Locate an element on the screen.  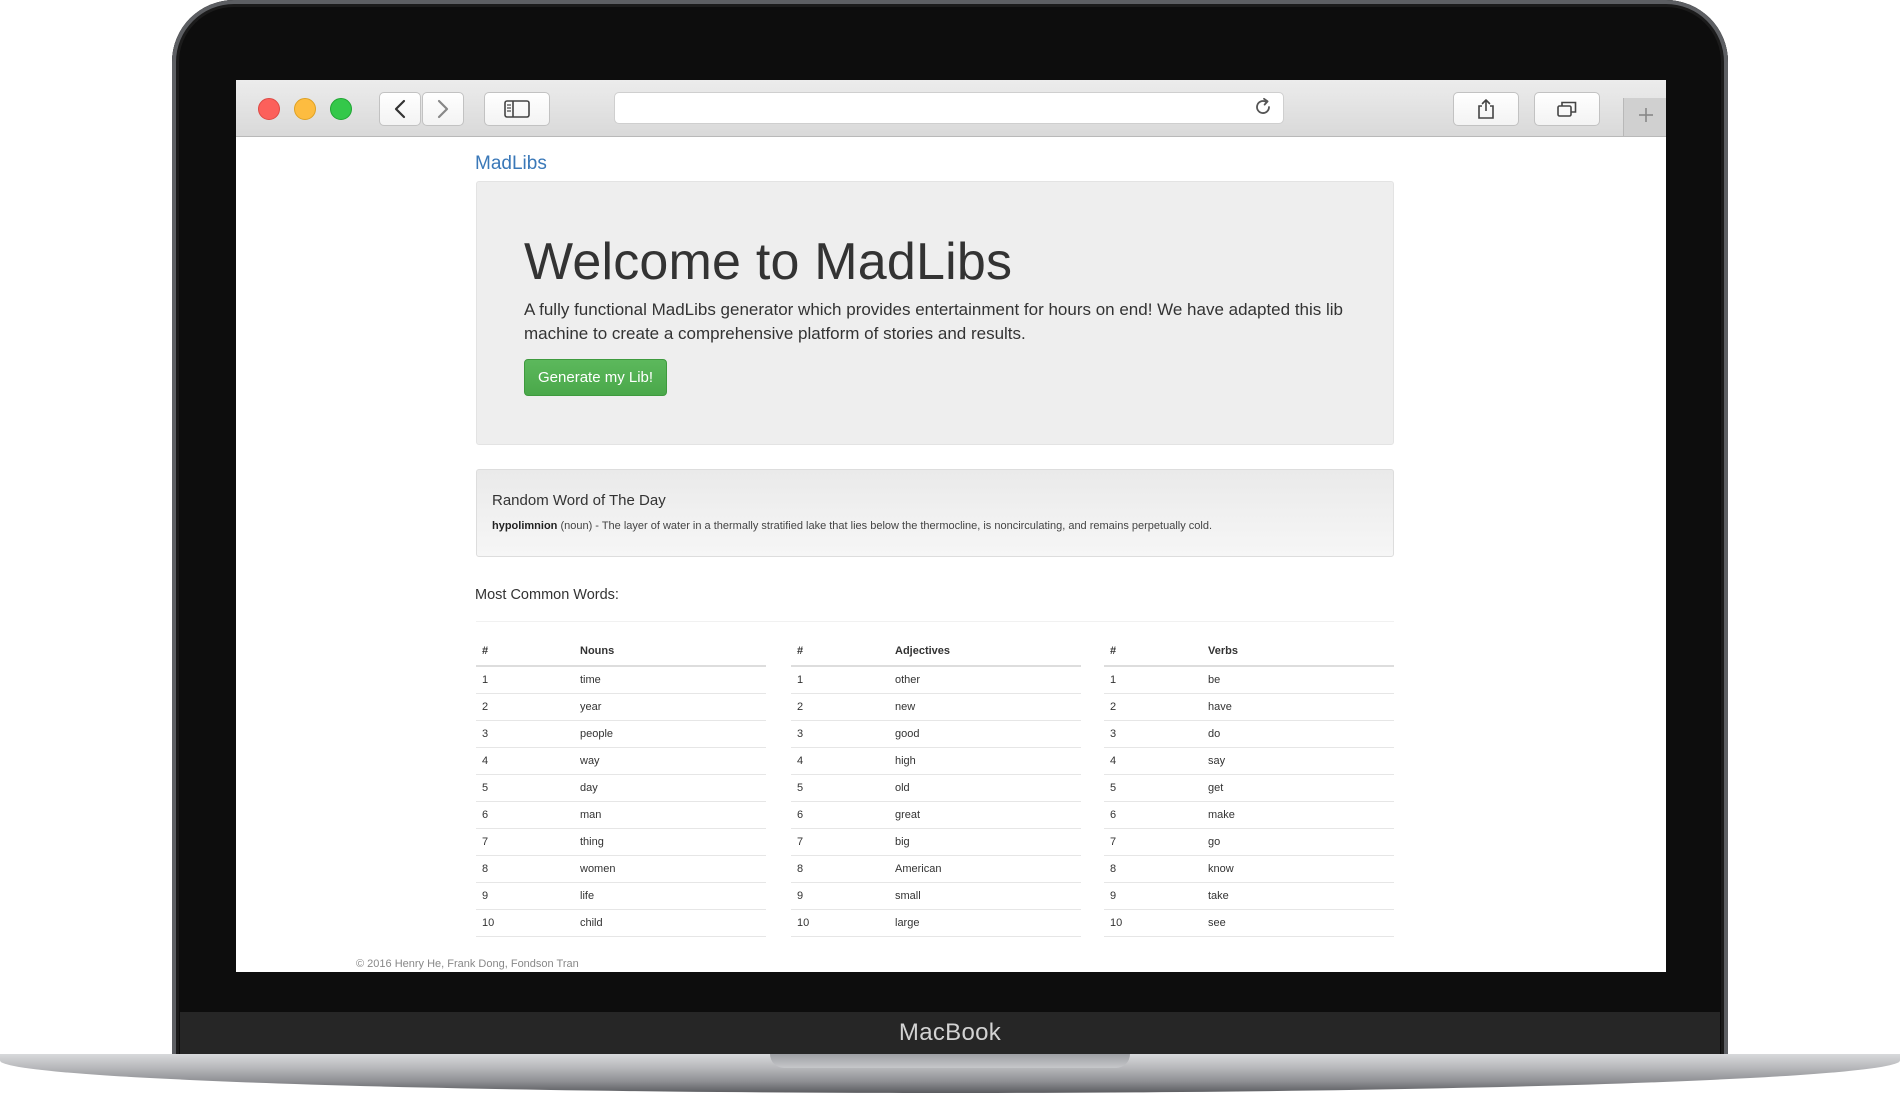
word-cell: do is located at coordinates (1298, 734).